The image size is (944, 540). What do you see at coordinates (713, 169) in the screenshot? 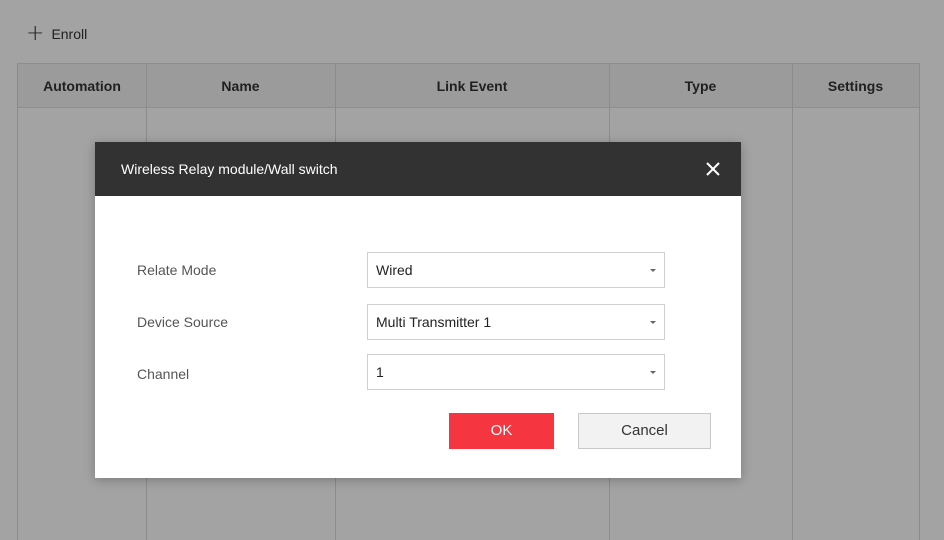
I see `close-icon` at bounding box center [713, 169].